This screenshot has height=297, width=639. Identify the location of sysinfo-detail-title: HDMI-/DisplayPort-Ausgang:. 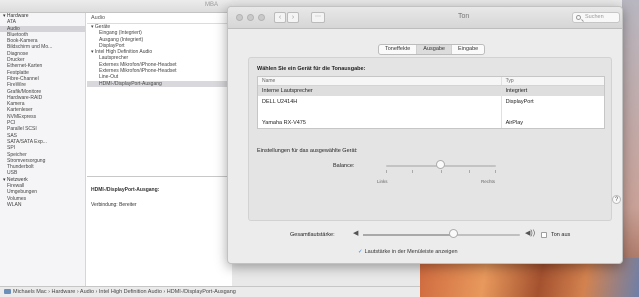
(125, 190).